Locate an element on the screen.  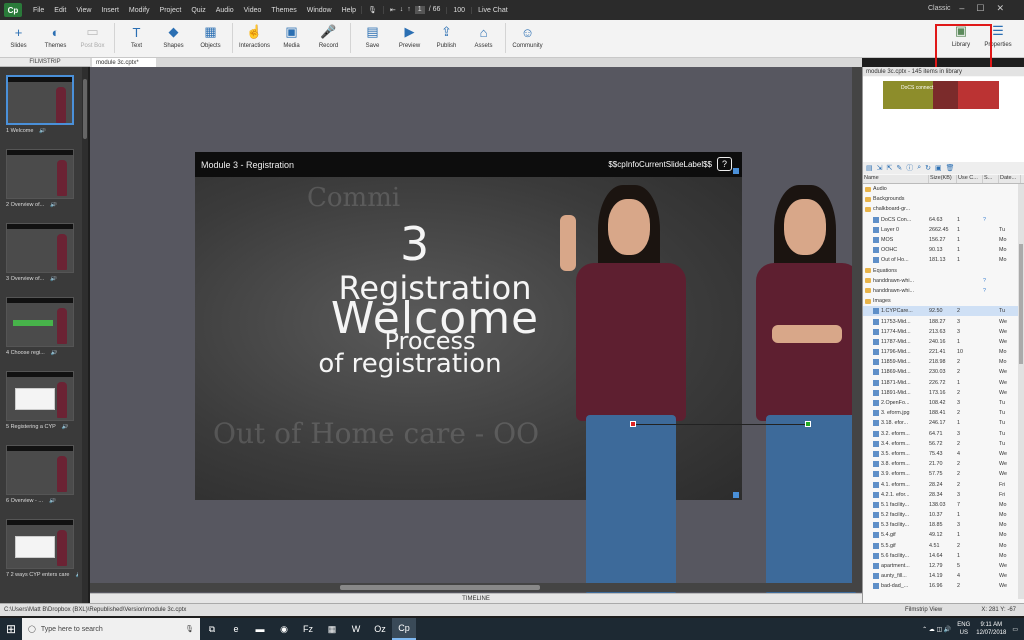
notifications-icon: ▭ is located at coordinates (1015, 629).